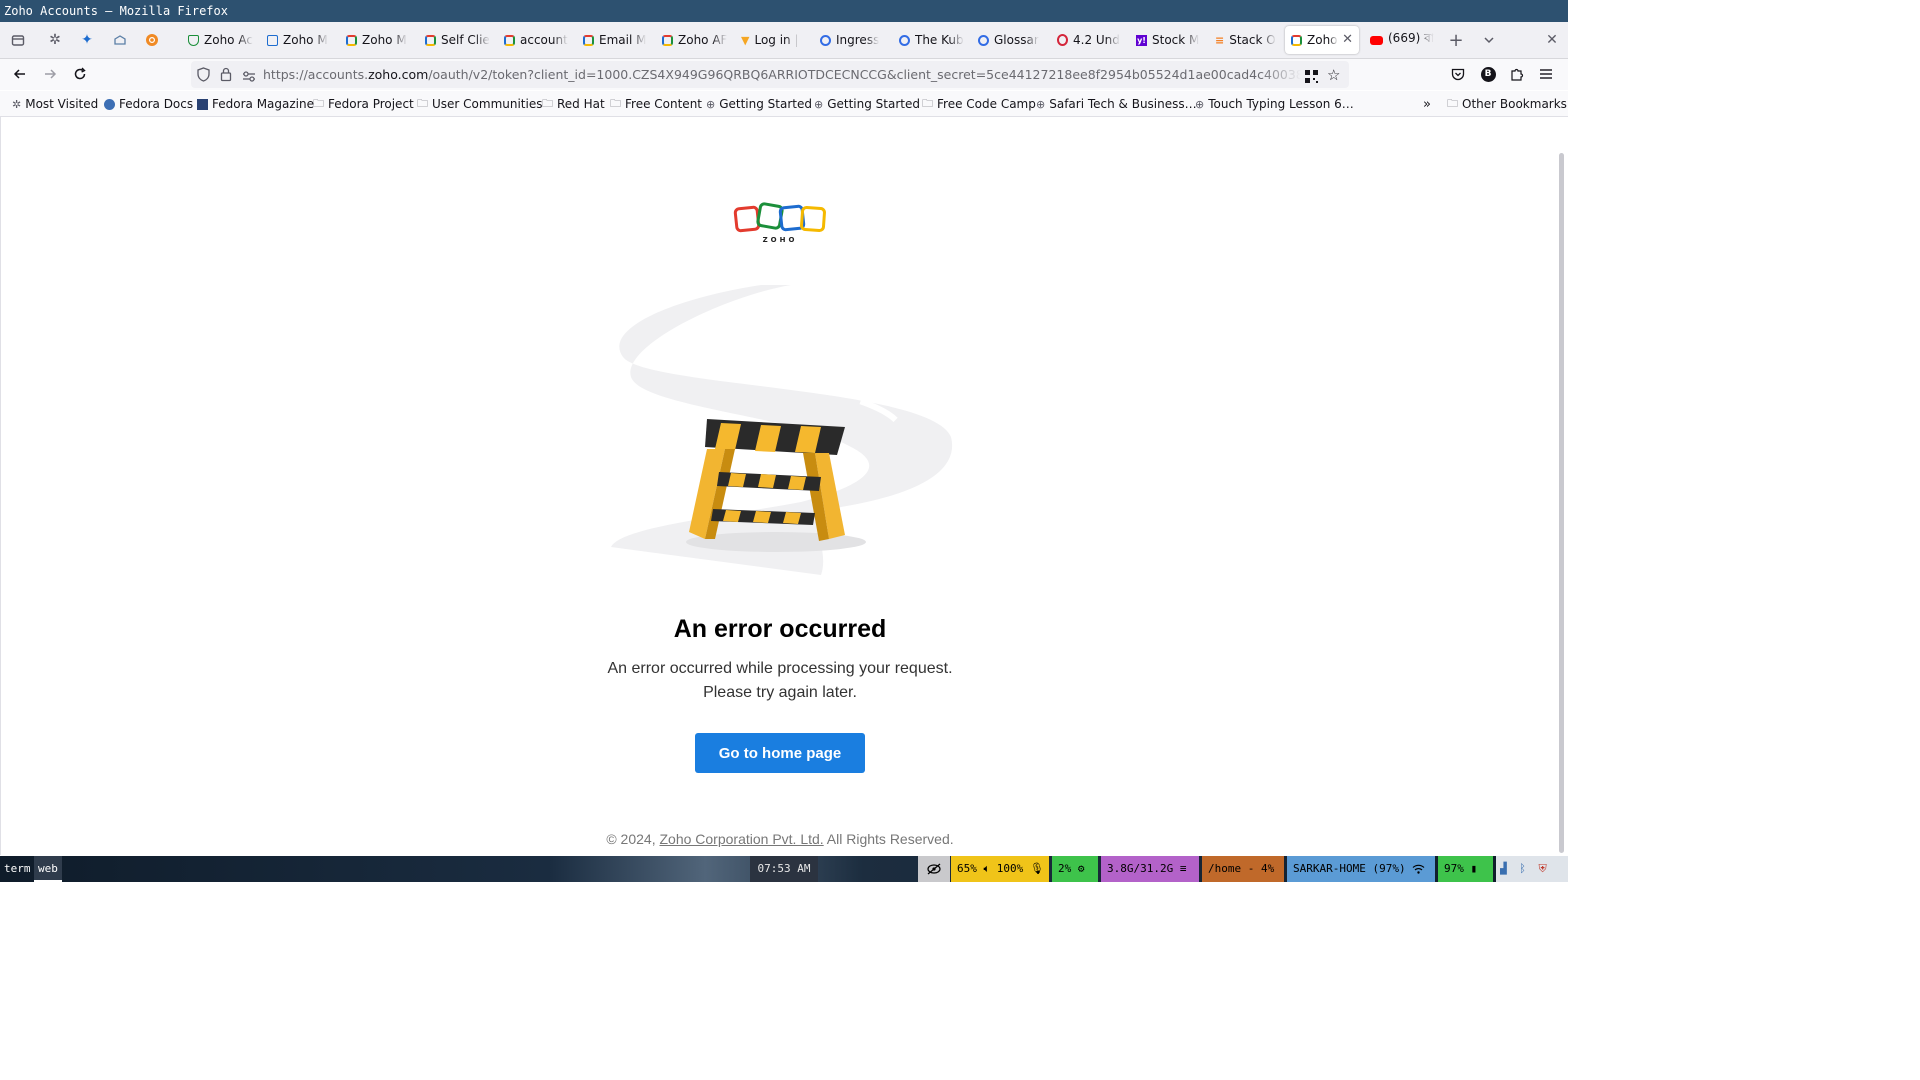  I want to click on tab-log-in: ▼ Log in |, so click(773, 40).